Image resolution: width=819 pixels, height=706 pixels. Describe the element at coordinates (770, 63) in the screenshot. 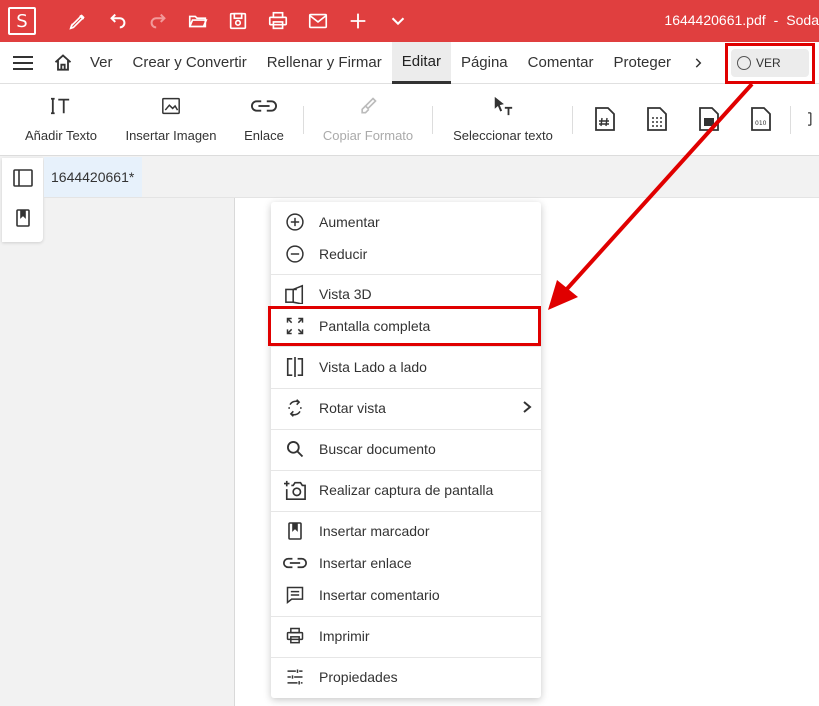

I see `highlight-box-view-toggle` at that location.